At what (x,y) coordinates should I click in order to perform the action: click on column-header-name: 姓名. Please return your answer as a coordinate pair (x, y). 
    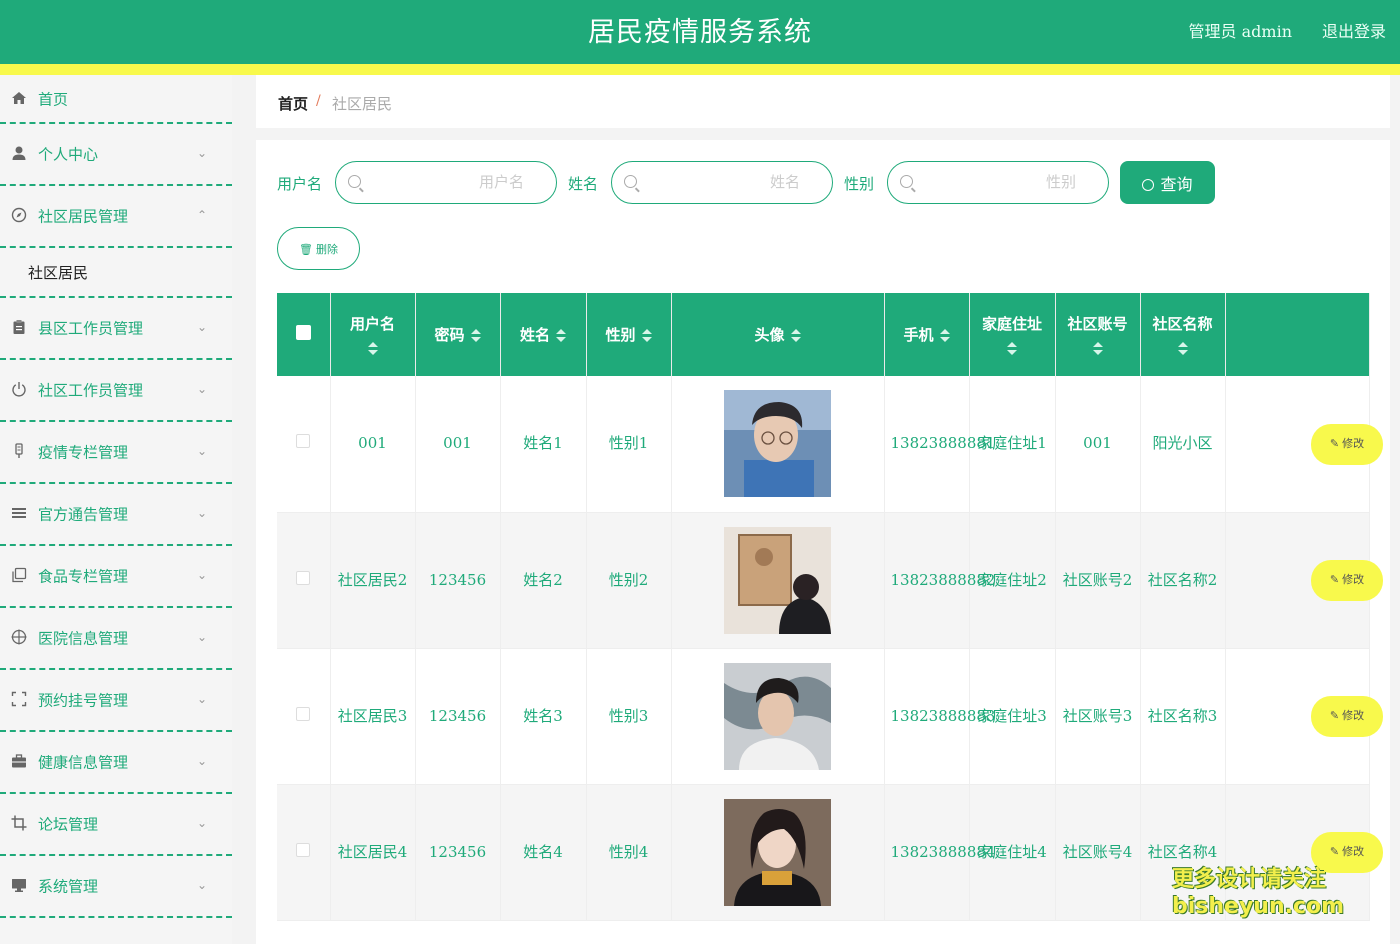
    Looking at the image, I should click on (543, 334).